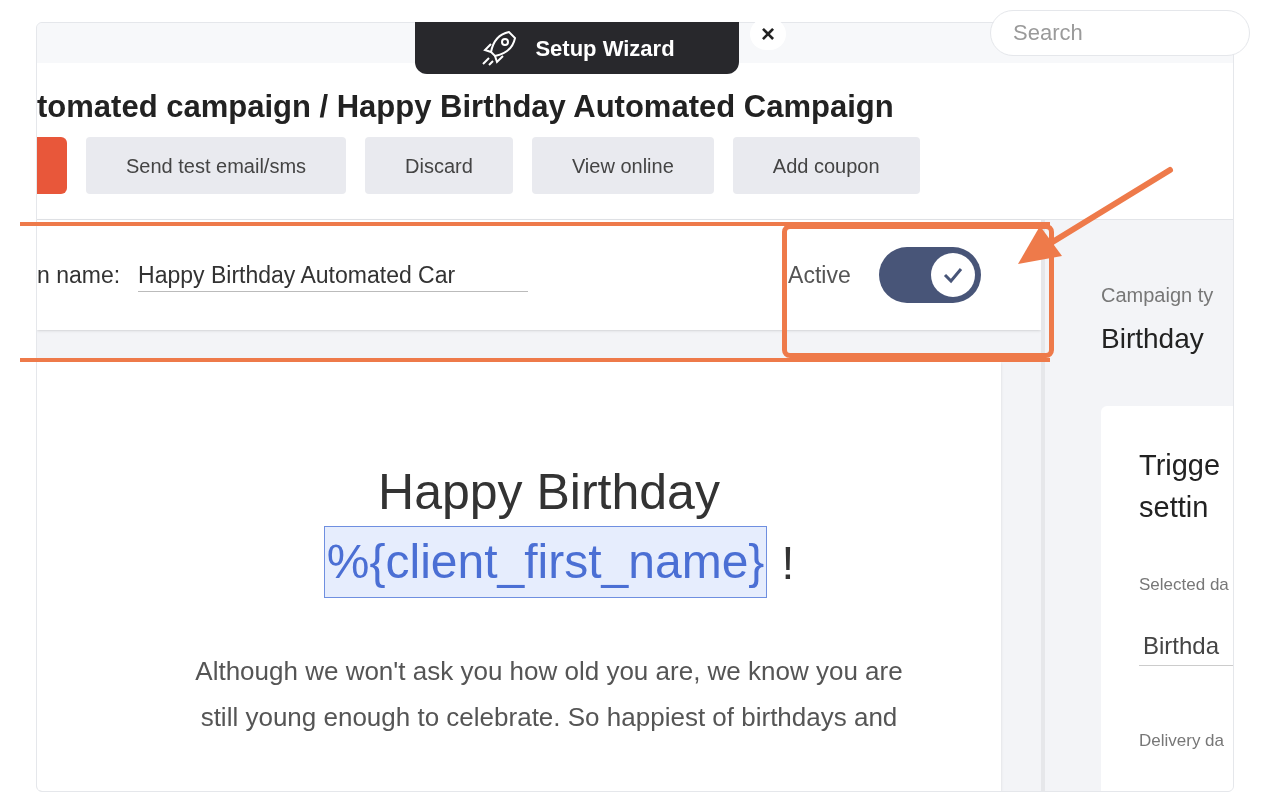  Describe the element at coordinates (1179, 486) in the screenshot. I see `card-title: Trigge settin` at that location.